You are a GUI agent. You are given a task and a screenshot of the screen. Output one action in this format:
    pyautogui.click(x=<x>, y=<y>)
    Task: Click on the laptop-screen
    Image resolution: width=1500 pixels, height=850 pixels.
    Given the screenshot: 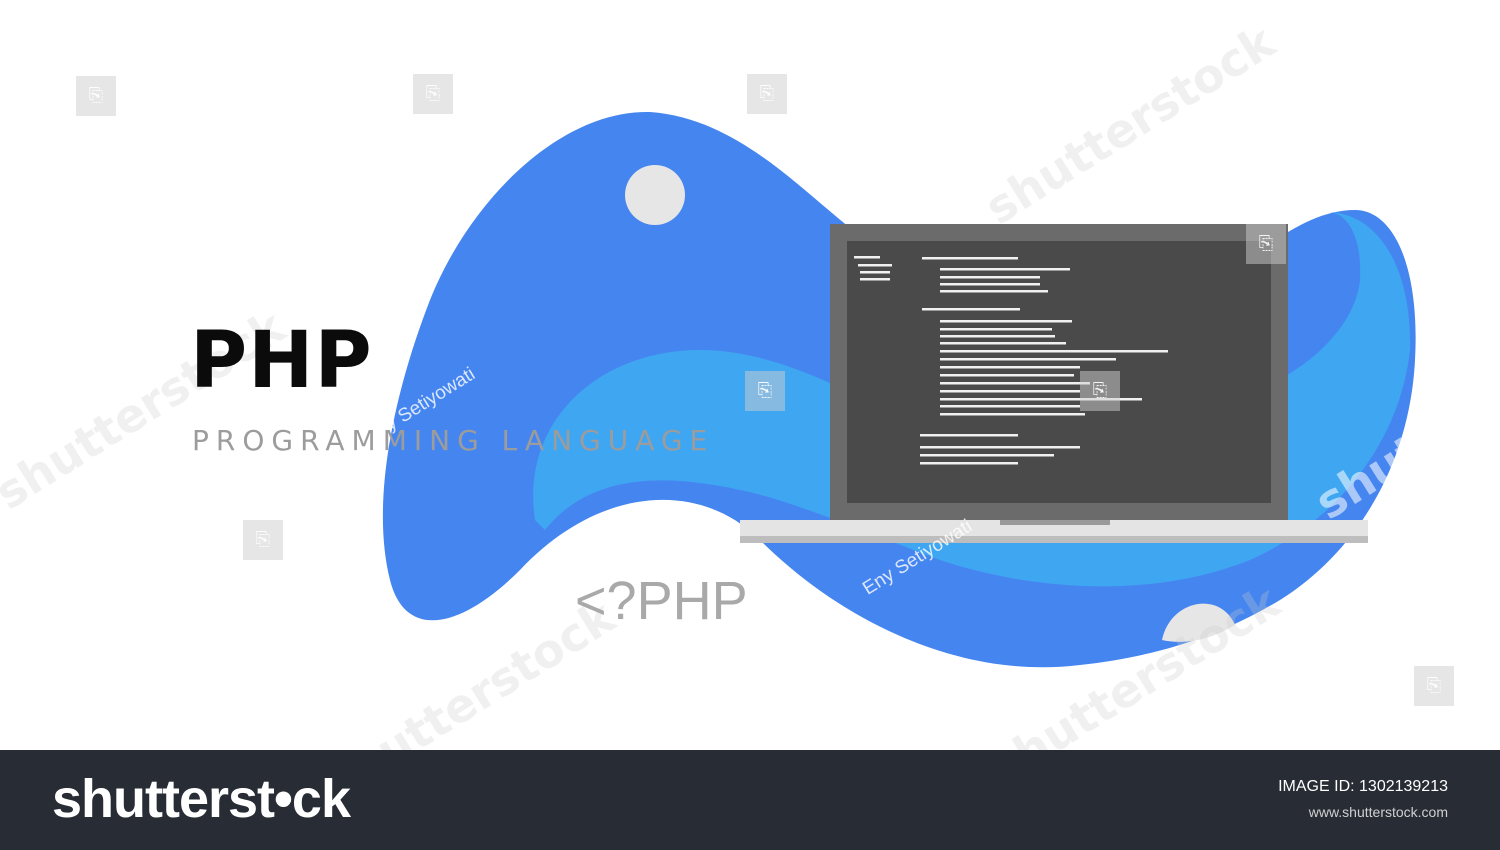 What is the action you would take?
    pyautogui.click(x=1059, y=372)
    